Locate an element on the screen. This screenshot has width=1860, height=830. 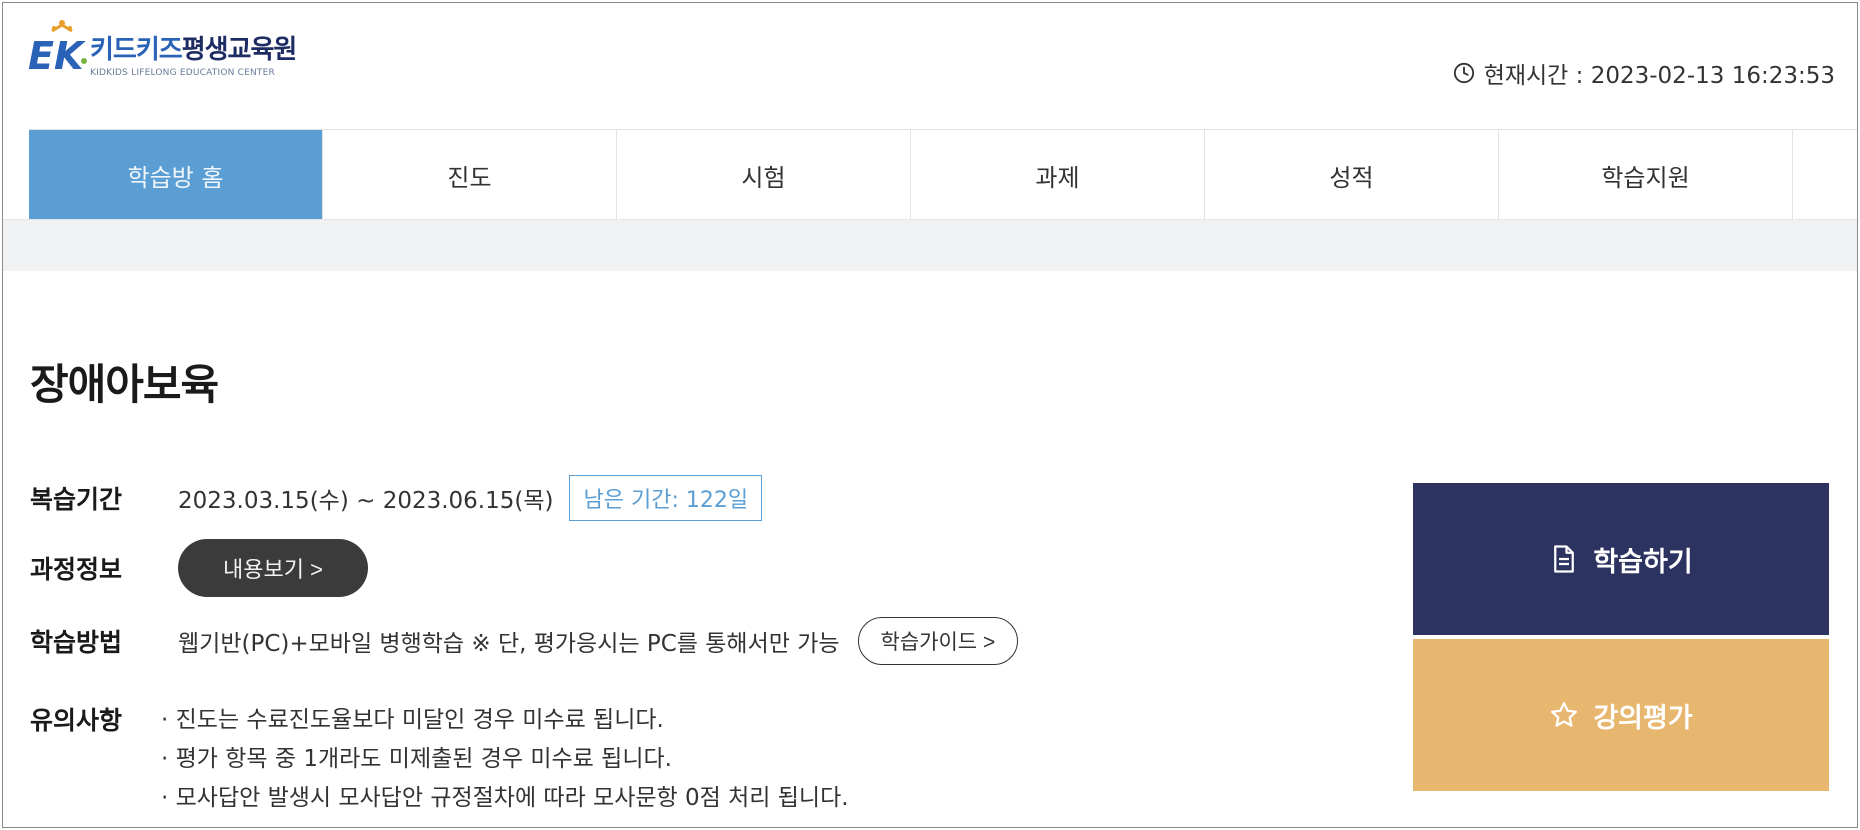
course-evaluation-label: 강의평가 is located at coordinates (1643, 718).